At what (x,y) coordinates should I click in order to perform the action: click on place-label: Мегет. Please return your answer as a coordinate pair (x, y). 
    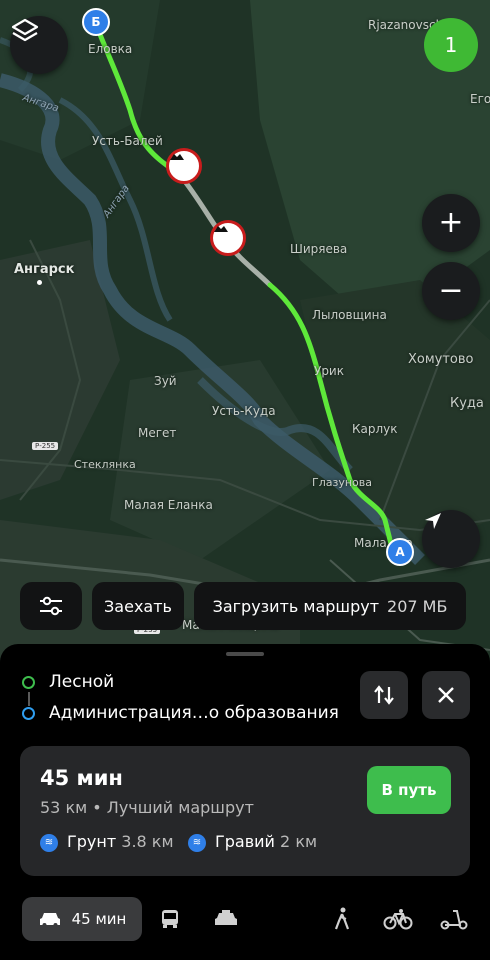
    Looking at the image, I should click on (157, 433).